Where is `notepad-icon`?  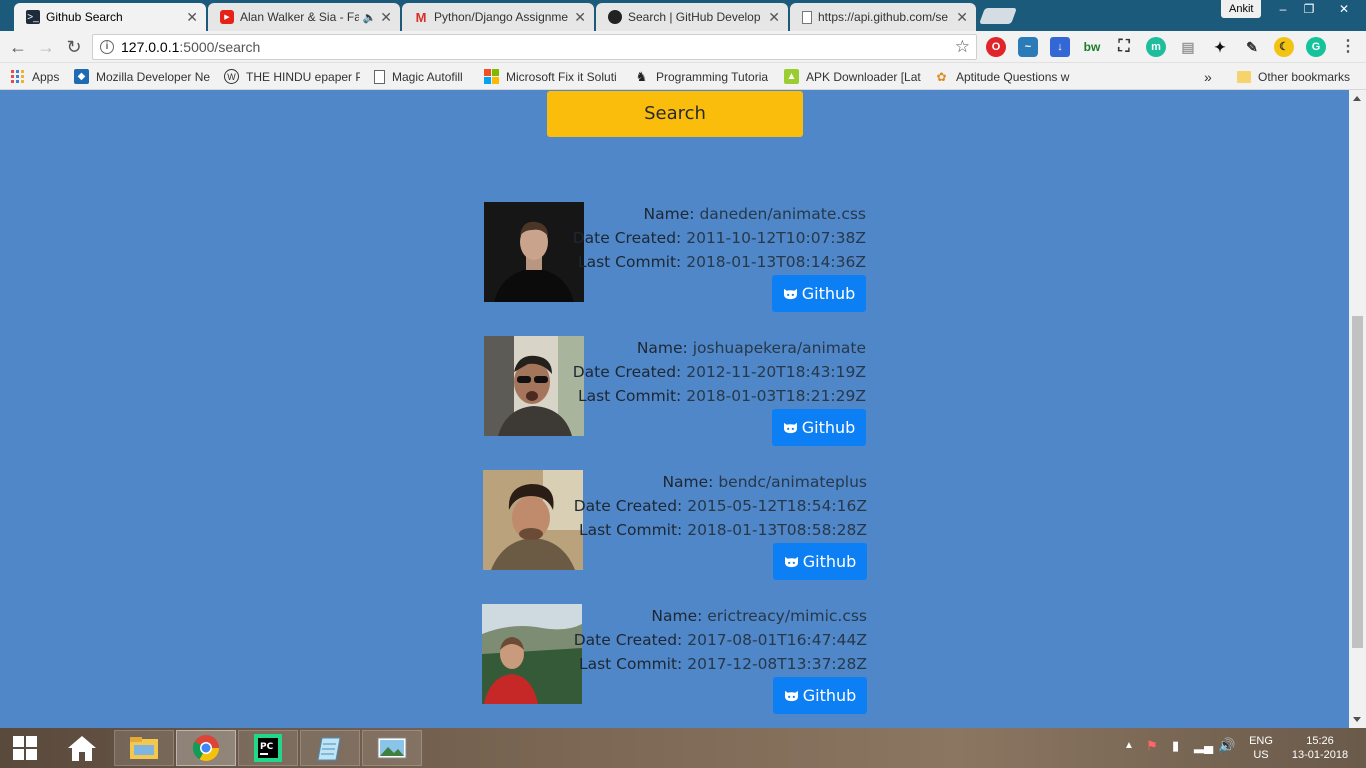
notepad-icon is located at coordinates (330, 748).